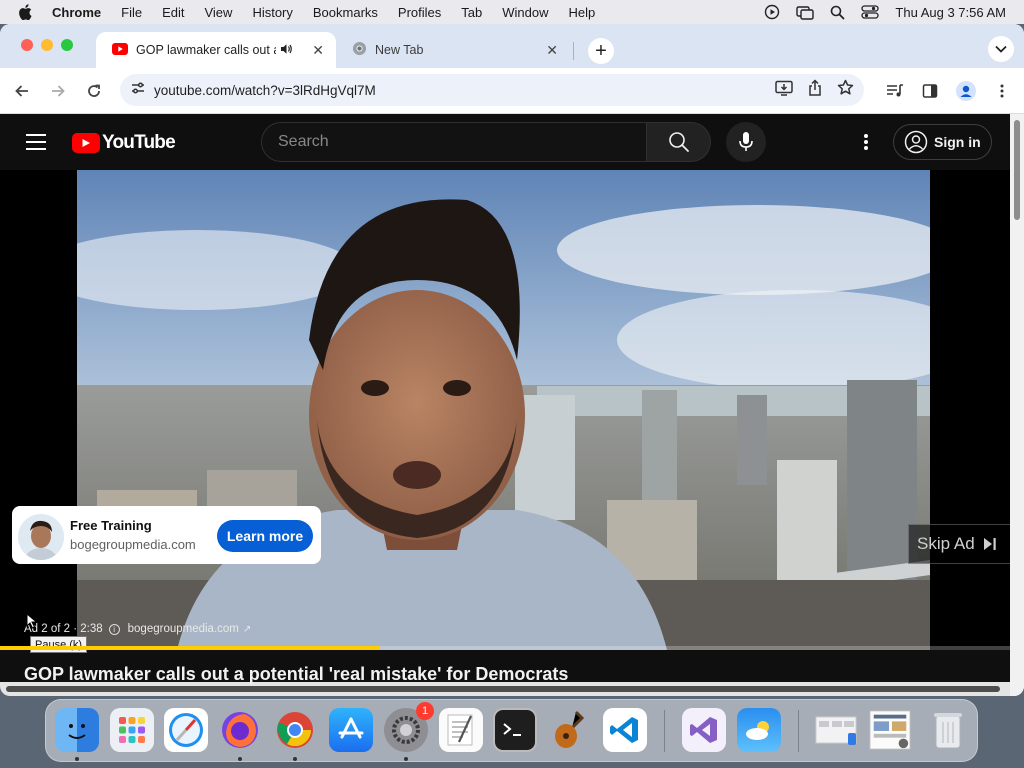  What do you see at coordinates (32, 623) in the screenshot?
I see `mouse-pointer-icon` at bounding box center [32, 623].